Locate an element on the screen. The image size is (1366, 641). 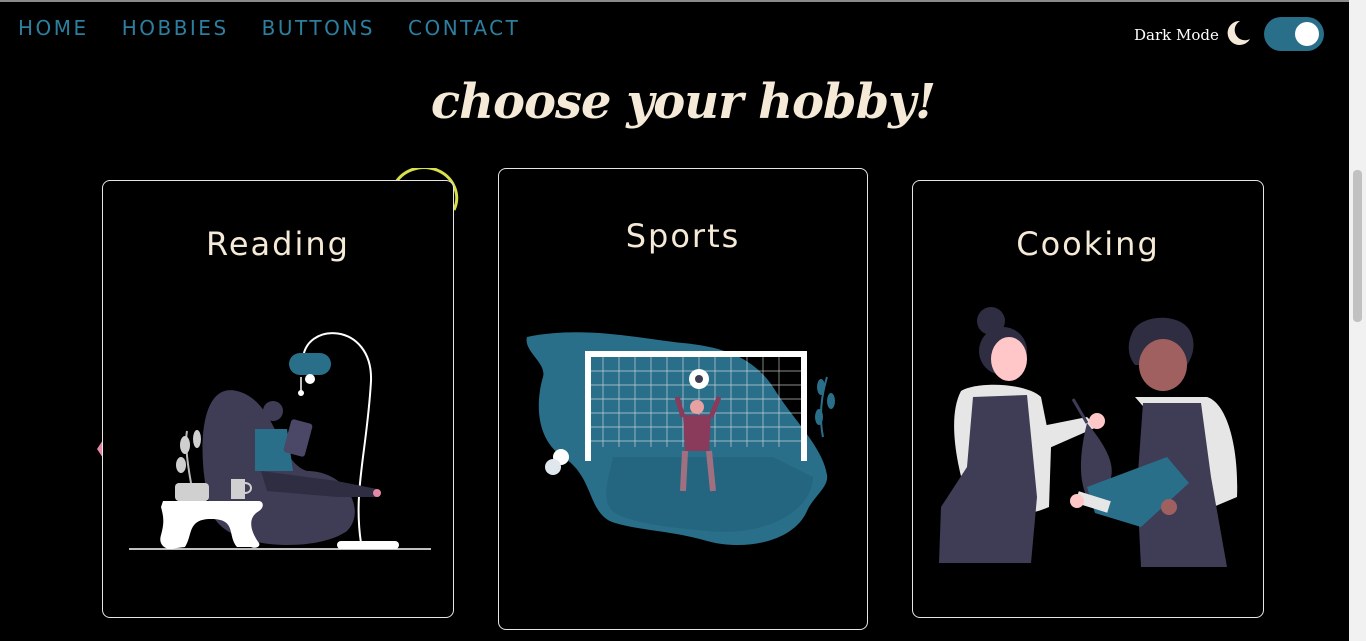
window-top-border is located at coordinates (683, 1).